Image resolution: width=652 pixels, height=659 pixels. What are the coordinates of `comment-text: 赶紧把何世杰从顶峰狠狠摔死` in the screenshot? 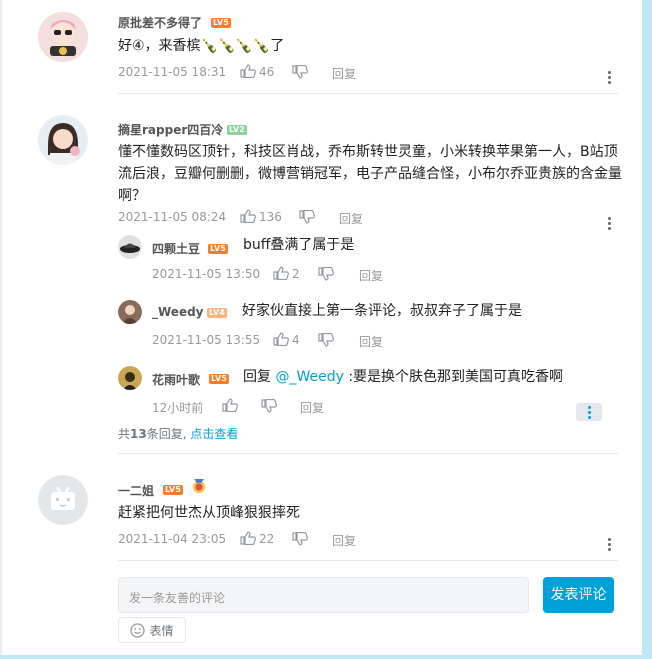 It's located at (209, 513).